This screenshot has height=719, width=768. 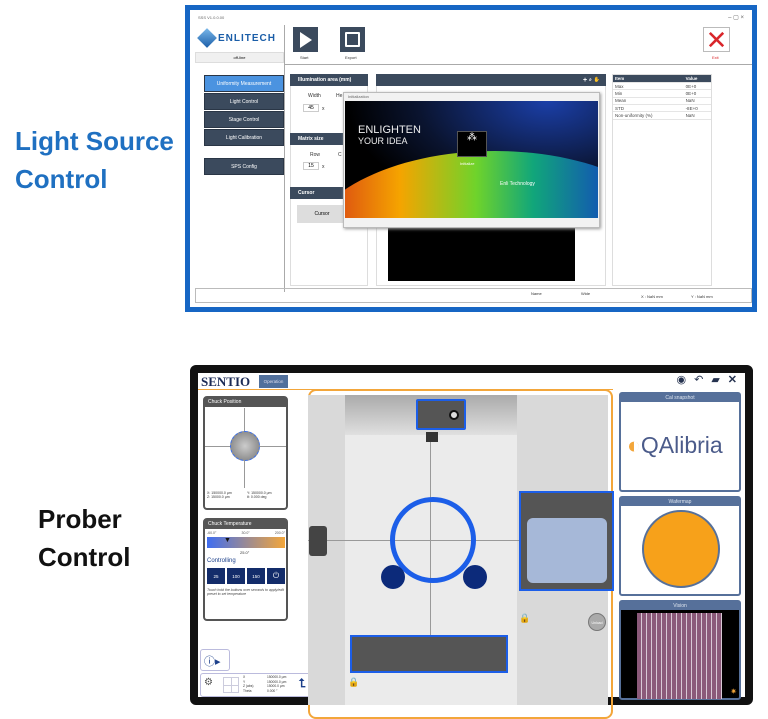 What do you see at coordinates (706, 379) in the screenshot?
I see `header-icons: ◉ ↶ ▰ ✕` at bounding box center [706, 379].